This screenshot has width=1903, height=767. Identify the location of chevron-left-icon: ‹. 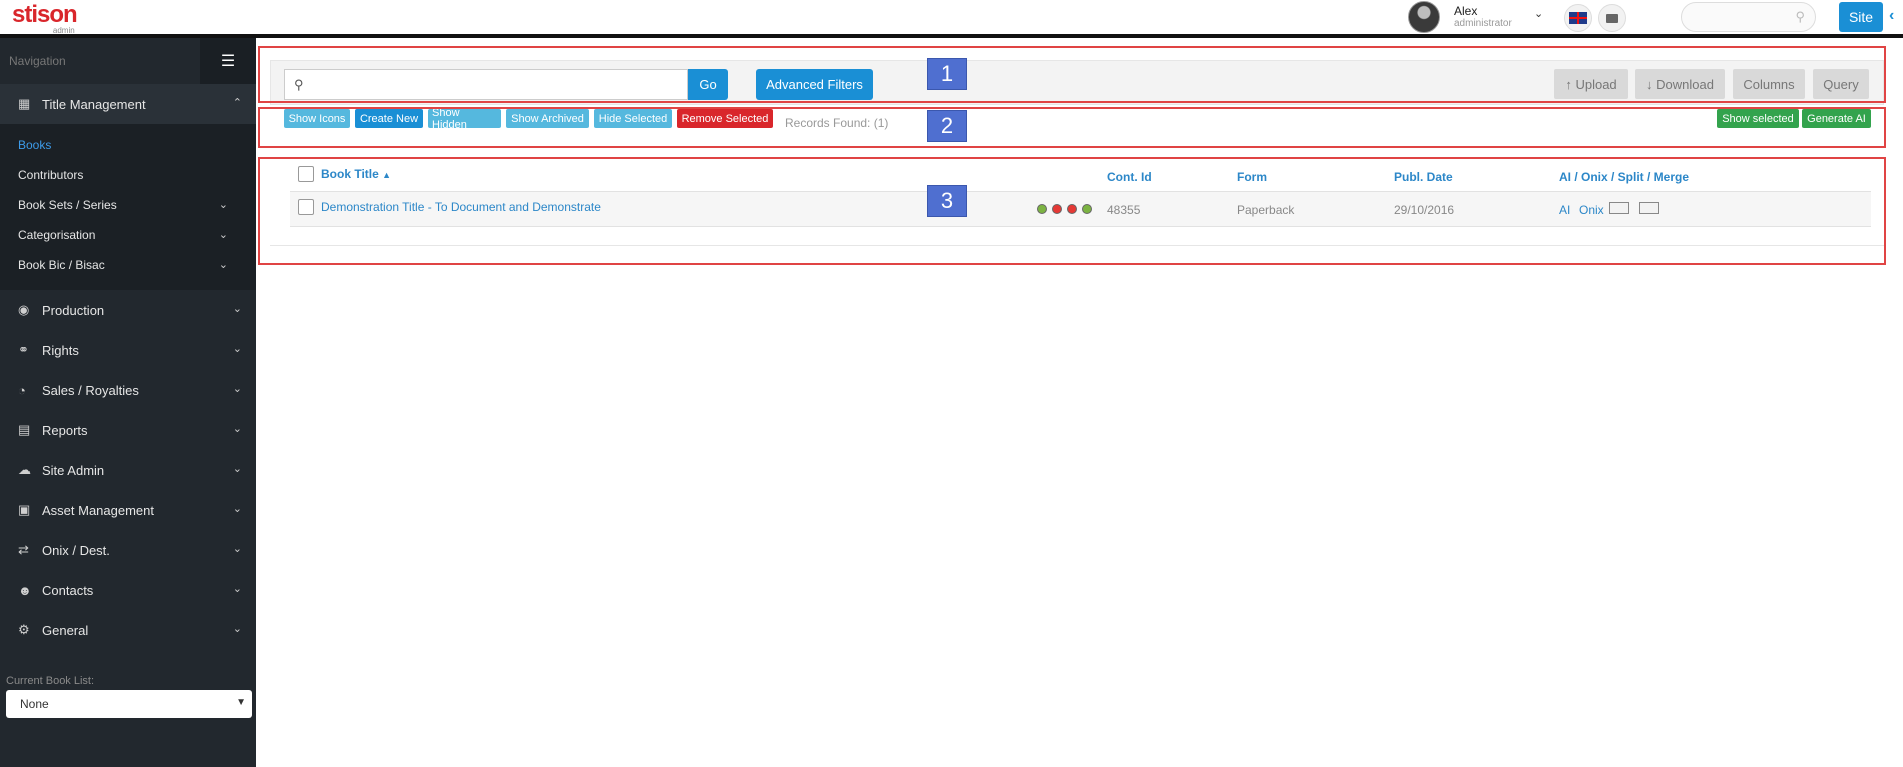
(1891, 16).